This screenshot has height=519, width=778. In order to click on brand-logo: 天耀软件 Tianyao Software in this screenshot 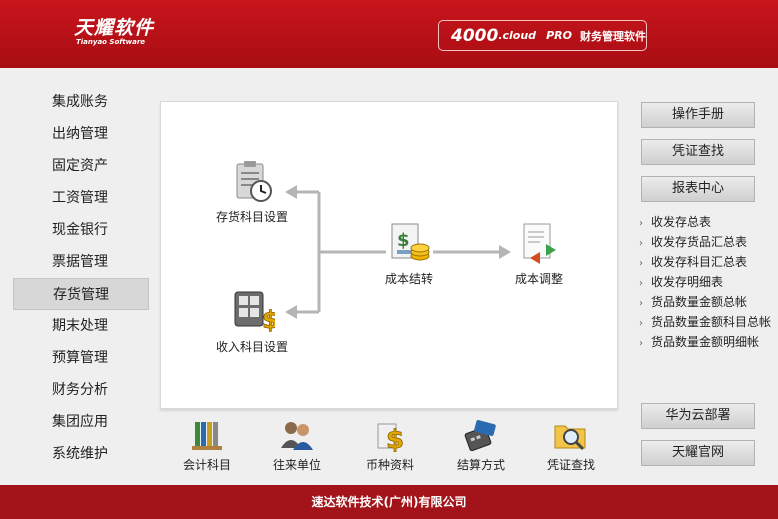, I will do `click(114, 32)`.